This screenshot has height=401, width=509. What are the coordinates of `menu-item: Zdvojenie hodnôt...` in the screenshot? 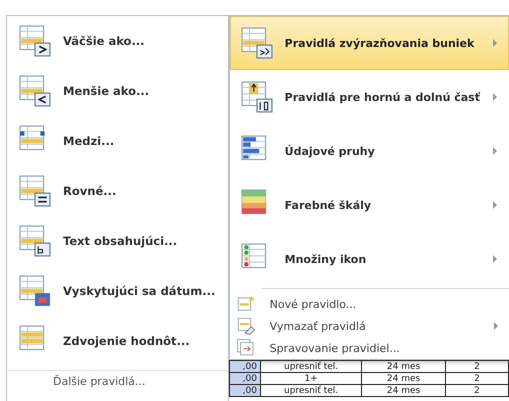 It's located at (117, 341).